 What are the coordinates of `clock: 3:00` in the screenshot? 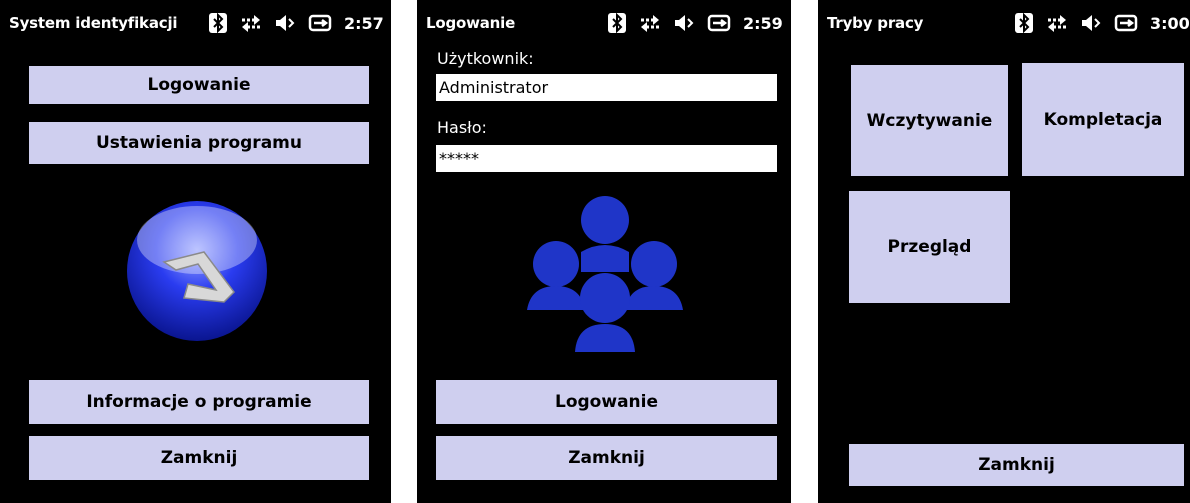 It's located at (1170, 23).